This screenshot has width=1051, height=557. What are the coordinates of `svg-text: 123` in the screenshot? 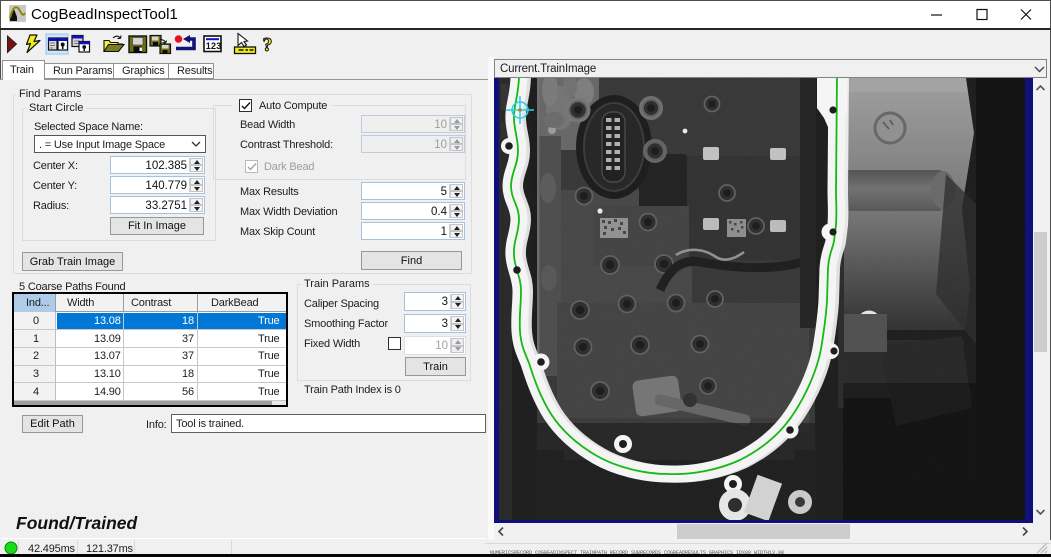 It's located at (214, 46).